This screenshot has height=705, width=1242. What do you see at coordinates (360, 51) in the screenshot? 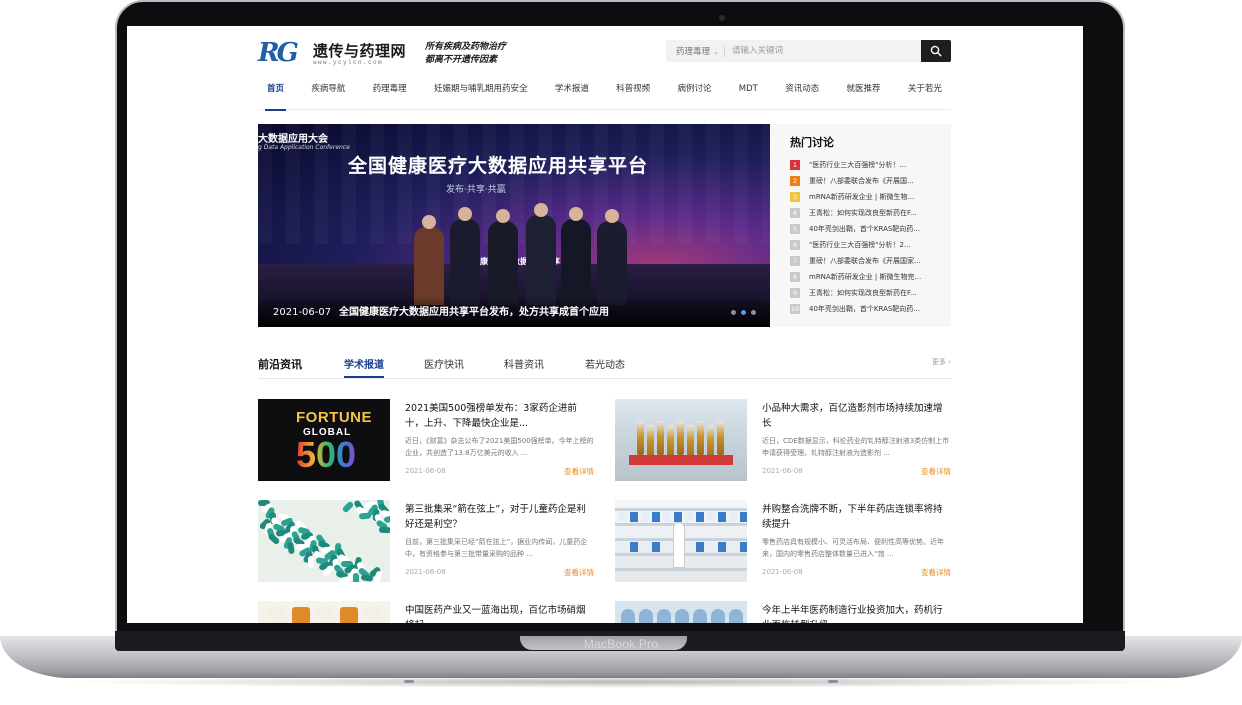
I see `site-name: 遗传与药理网` at bounding box center [360, 51].